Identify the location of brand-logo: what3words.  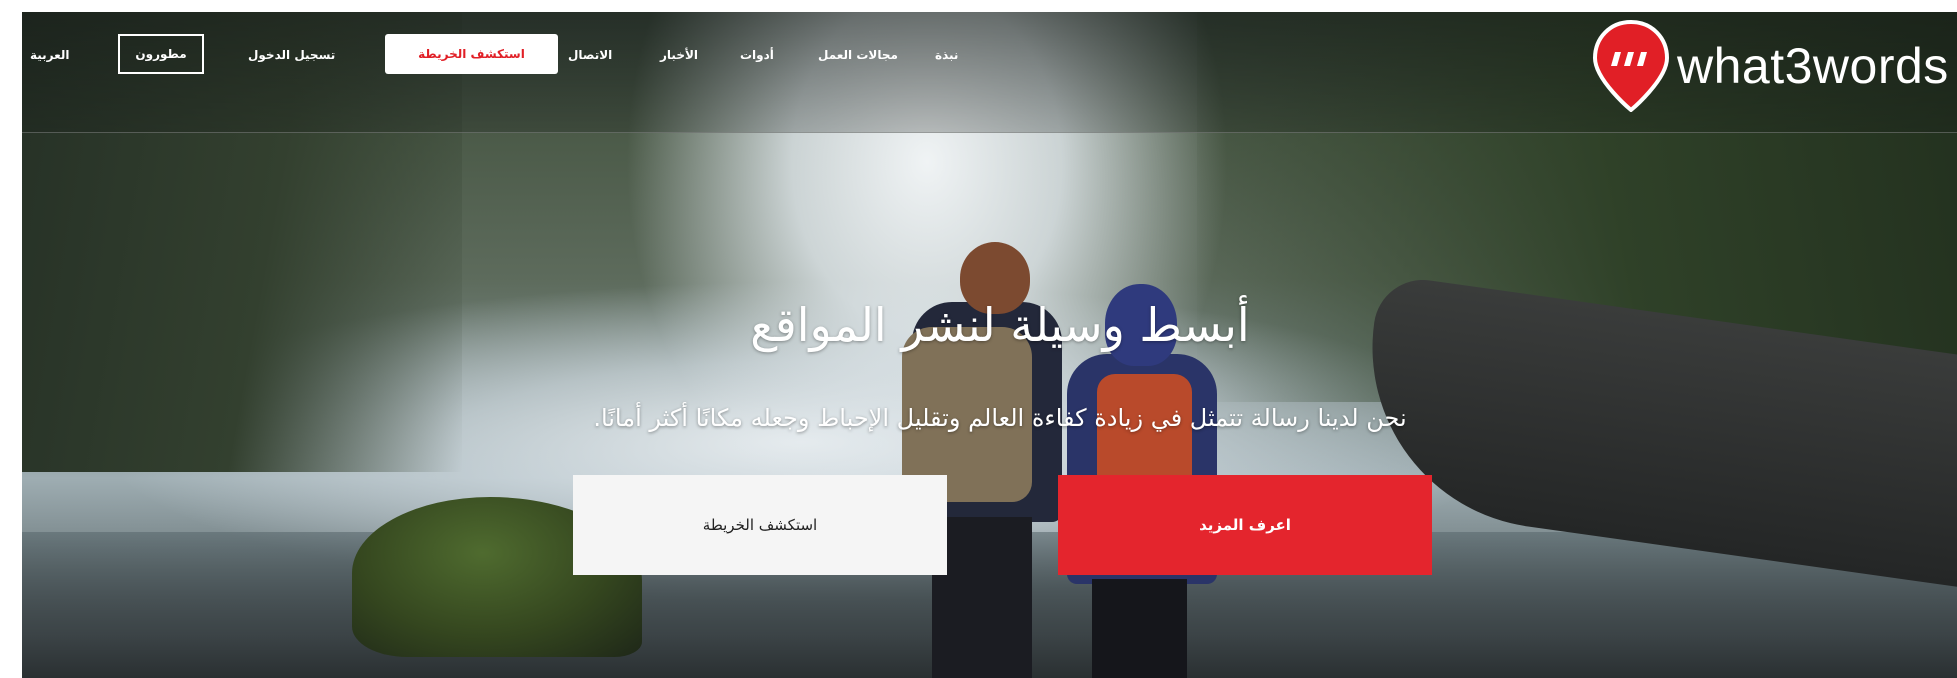
(1770, 66).